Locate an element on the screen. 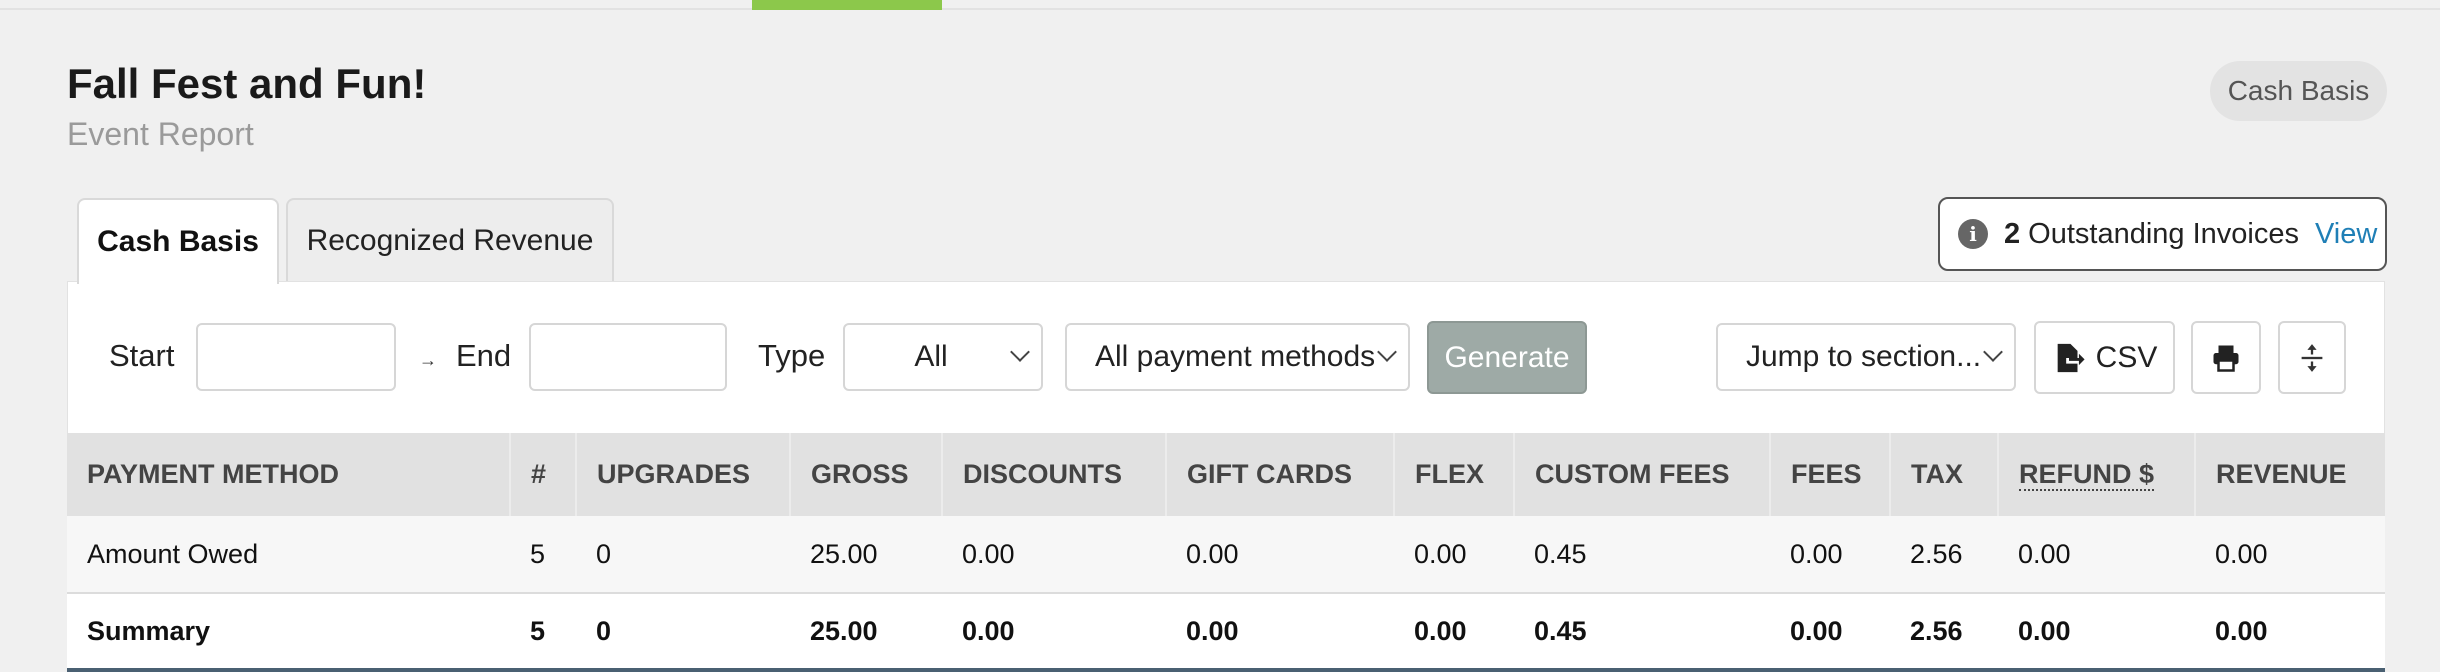  printer-icon is located at coordinates (2226, 358).